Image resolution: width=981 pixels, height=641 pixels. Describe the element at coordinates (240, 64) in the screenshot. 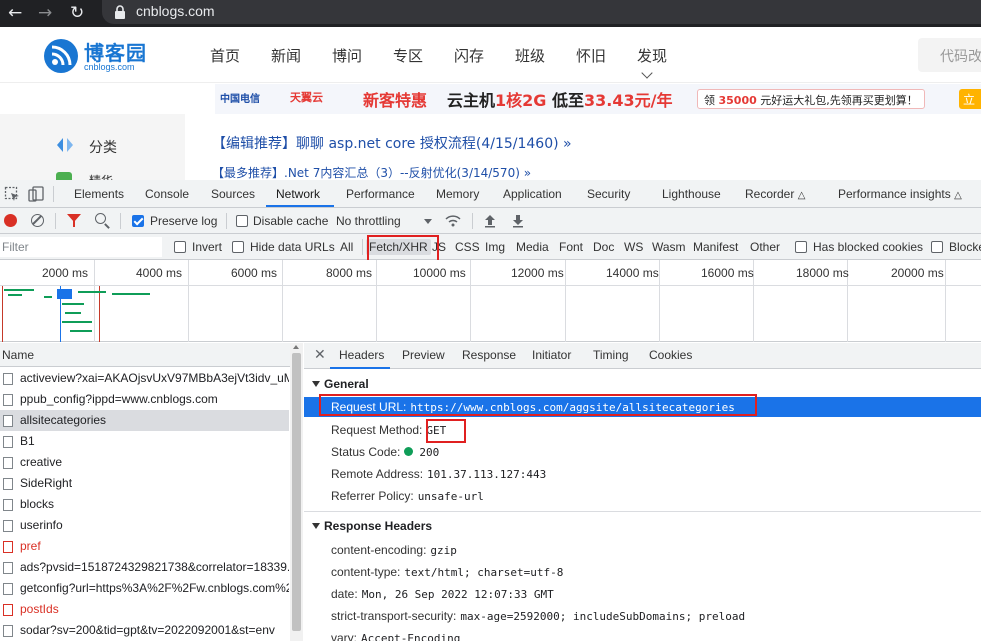

I see `nav-item-home: 首页` at that location.